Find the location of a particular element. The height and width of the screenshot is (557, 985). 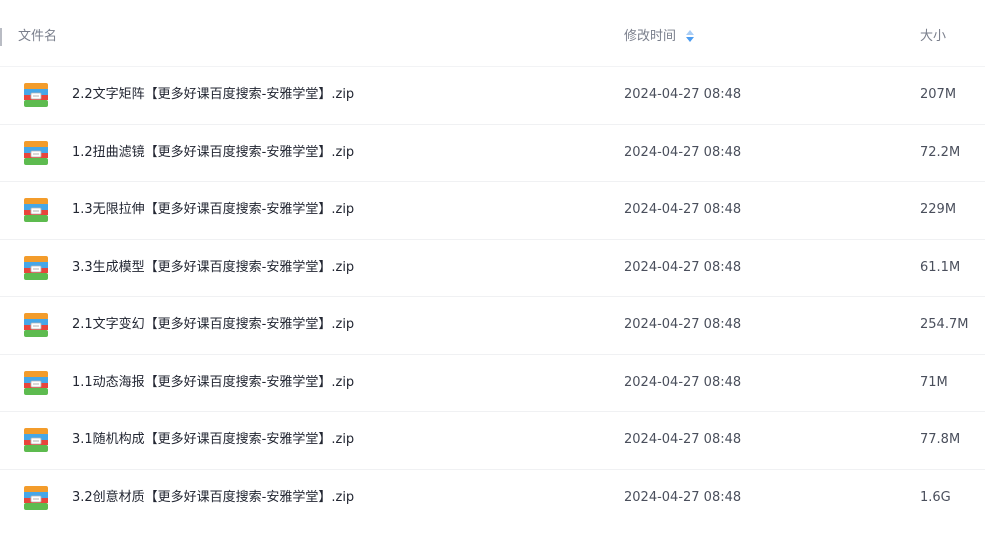

file-size: 71M is located at coordinates (934, 382).